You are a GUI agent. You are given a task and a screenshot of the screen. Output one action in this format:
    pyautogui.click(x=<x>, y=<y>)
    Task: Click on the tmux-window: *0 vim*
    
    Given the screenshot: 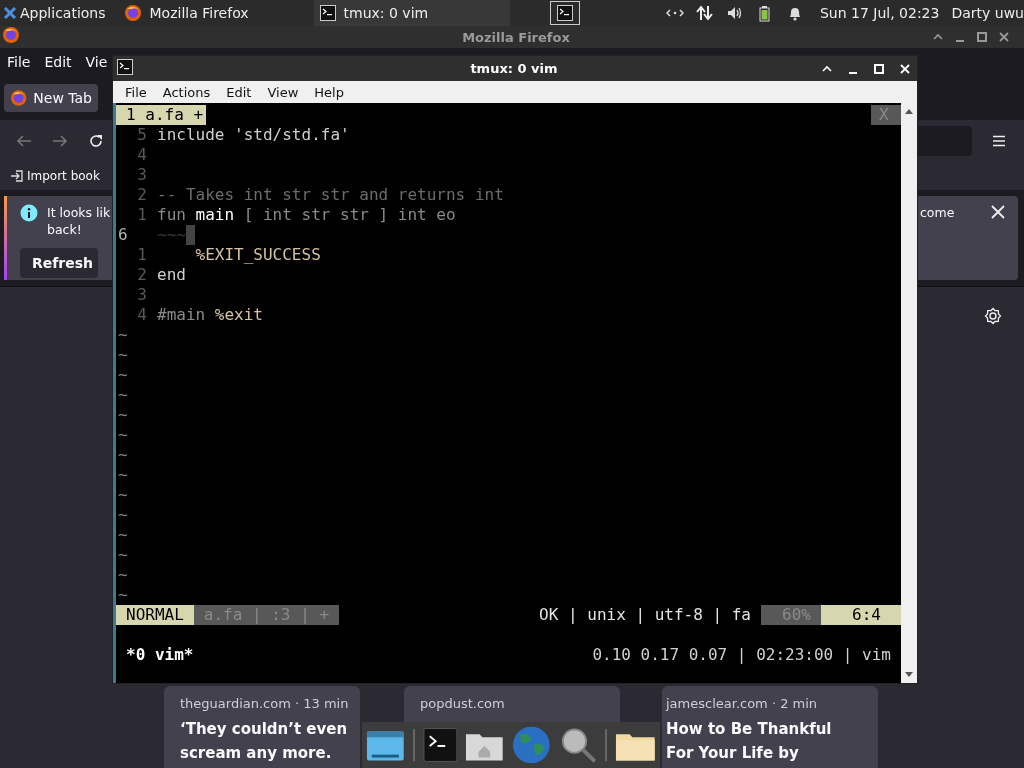 What is the action you would take?
    pyautogui.click(x=160, y=655)
    